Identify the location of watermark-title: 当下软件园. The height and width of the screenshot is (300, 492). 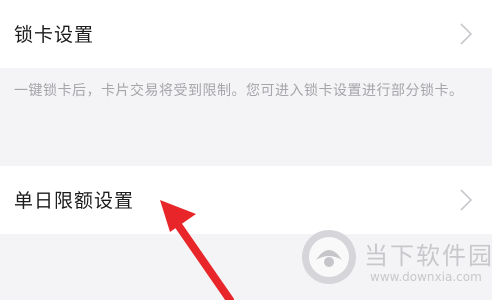
(428, 256).